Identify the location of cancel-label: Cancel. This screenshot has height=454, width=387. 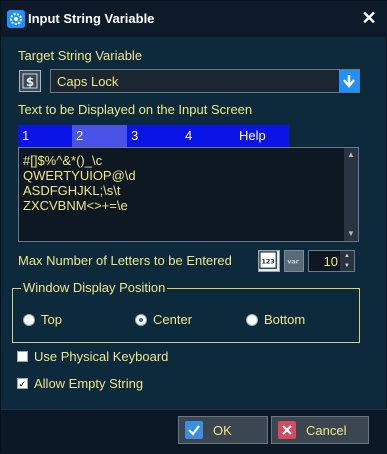
(326, 430).